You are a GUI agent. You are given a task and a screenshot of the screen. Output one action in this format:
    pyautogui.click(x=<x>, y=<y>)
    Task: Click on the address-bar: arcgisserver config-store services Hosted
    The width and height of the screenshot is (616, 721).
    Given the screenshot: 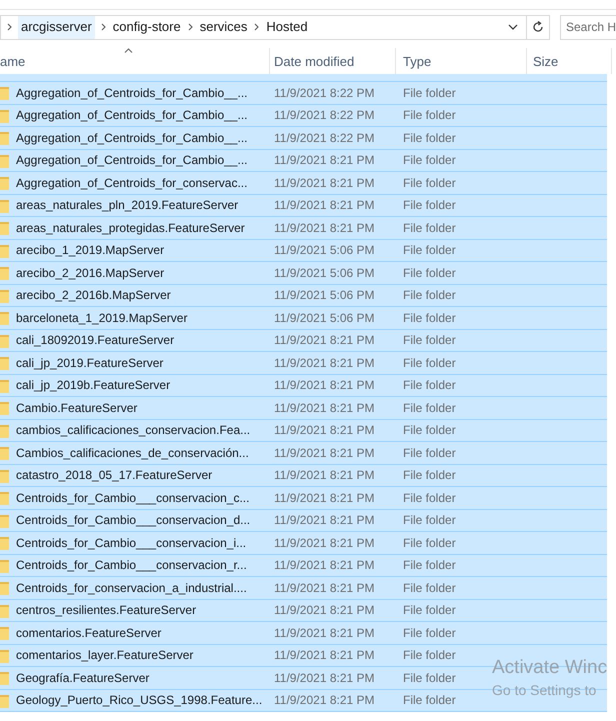 What is the action you would take?
    pyautogui.click(x=275, y=27)
    